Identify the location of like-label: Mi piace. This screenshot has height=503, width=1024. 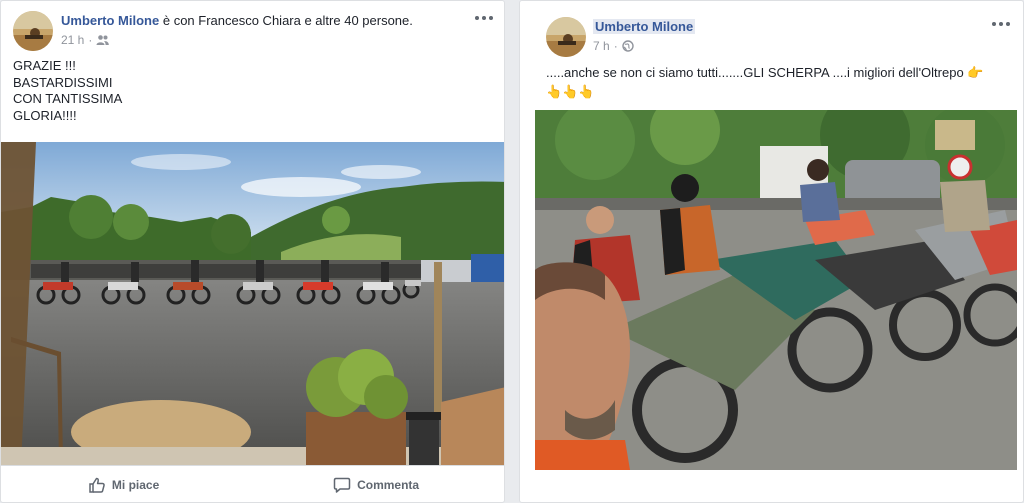
(135, 485).